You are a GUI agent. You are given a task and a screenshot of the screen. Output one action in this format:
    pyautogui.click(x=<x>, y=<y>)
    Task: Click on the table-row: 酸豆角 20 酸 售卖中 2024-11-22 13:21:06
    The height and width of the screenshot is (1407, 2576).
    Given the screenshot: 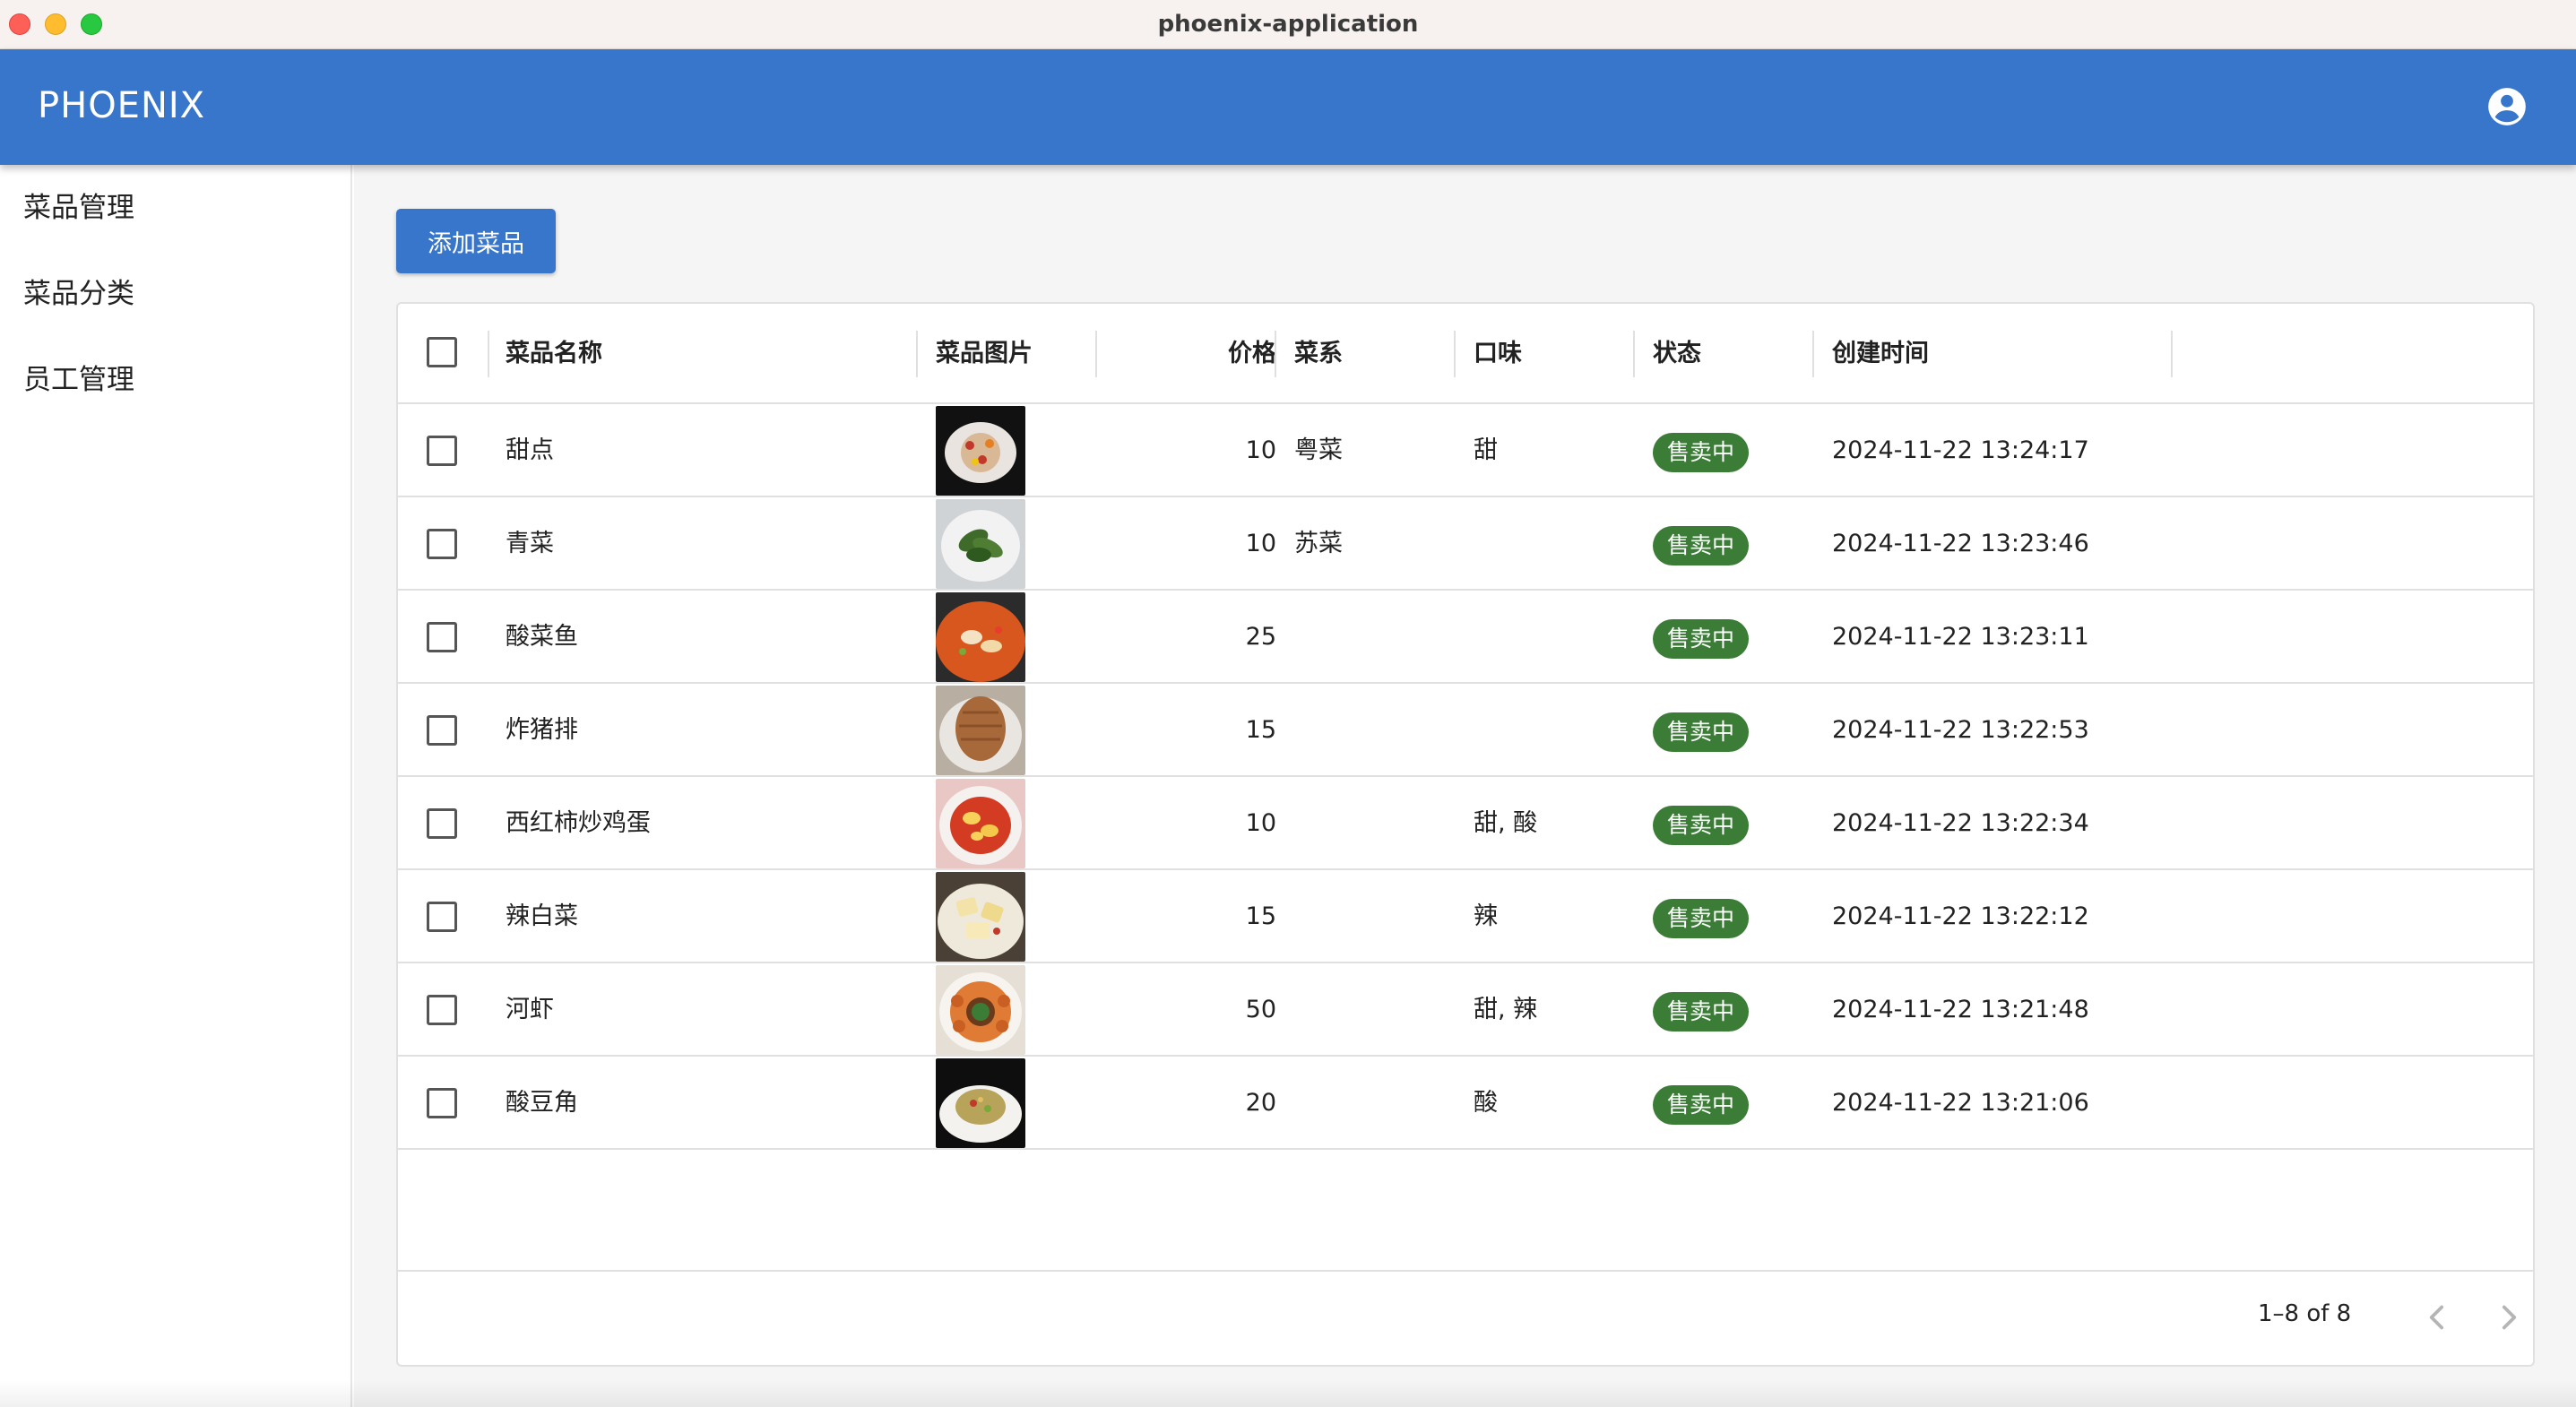 What is the action you would take?
    pyautogui.click(x=1465, y=1103)
    